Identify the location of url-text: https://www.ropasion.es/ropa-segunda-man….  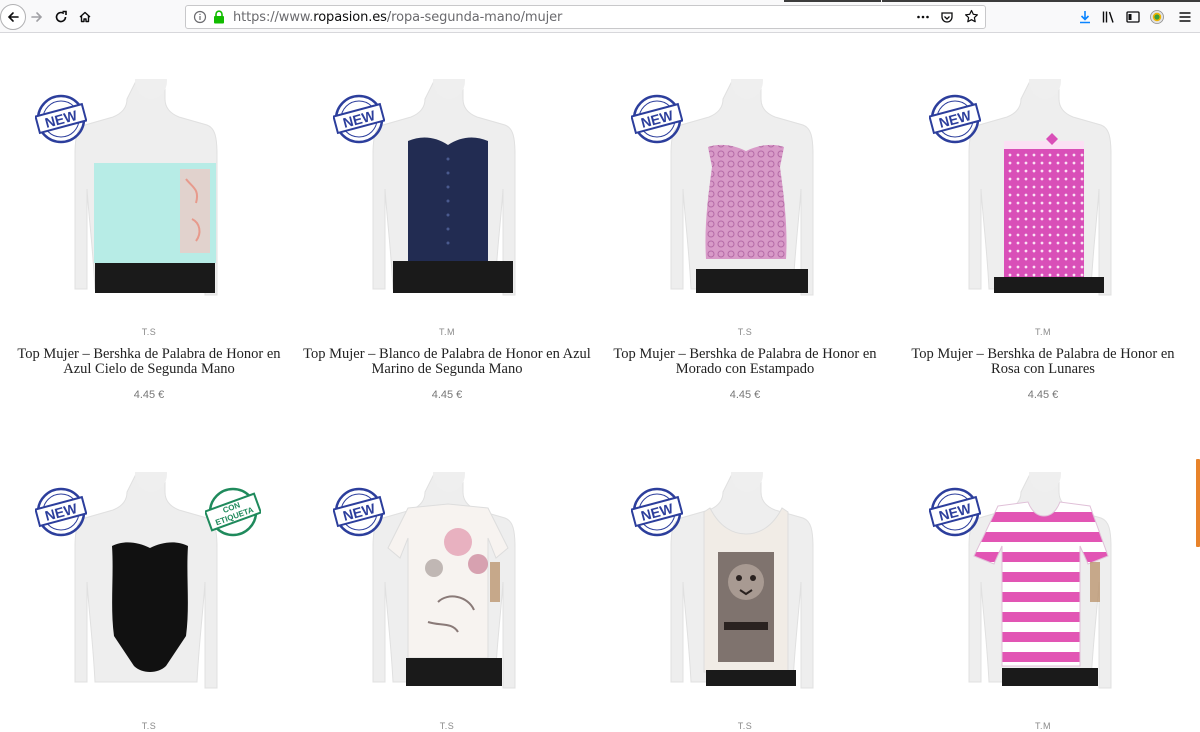
(397, 17).